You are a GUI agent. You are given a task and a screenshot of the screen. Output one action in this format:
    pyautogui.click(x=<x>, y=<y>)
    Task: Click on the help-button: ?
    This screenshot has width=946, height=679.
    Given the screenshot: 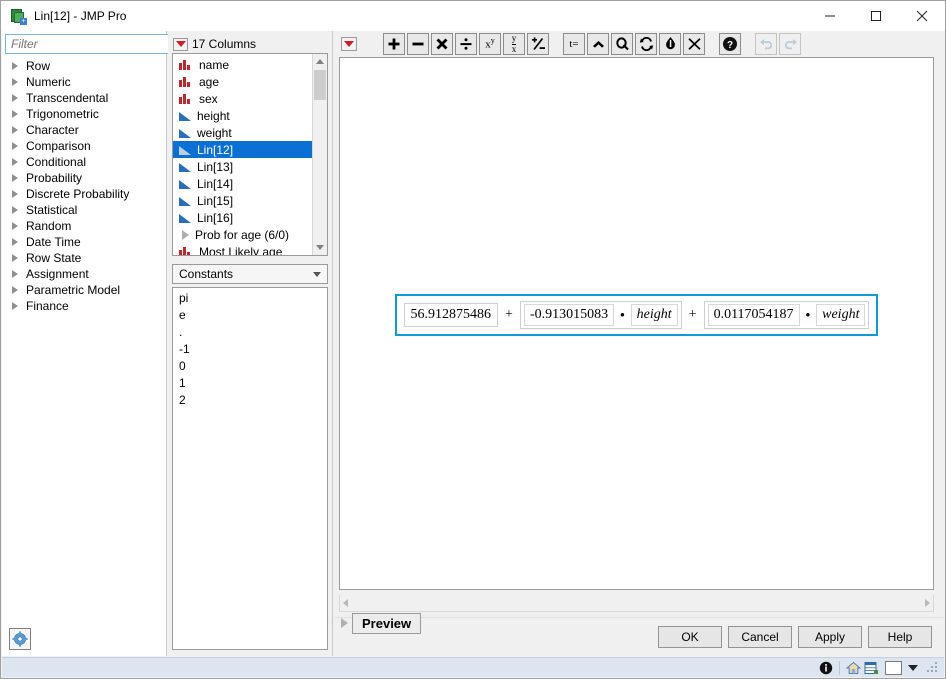 What is the action you would take?
    pyautogui.click(x=730, y=44)
    